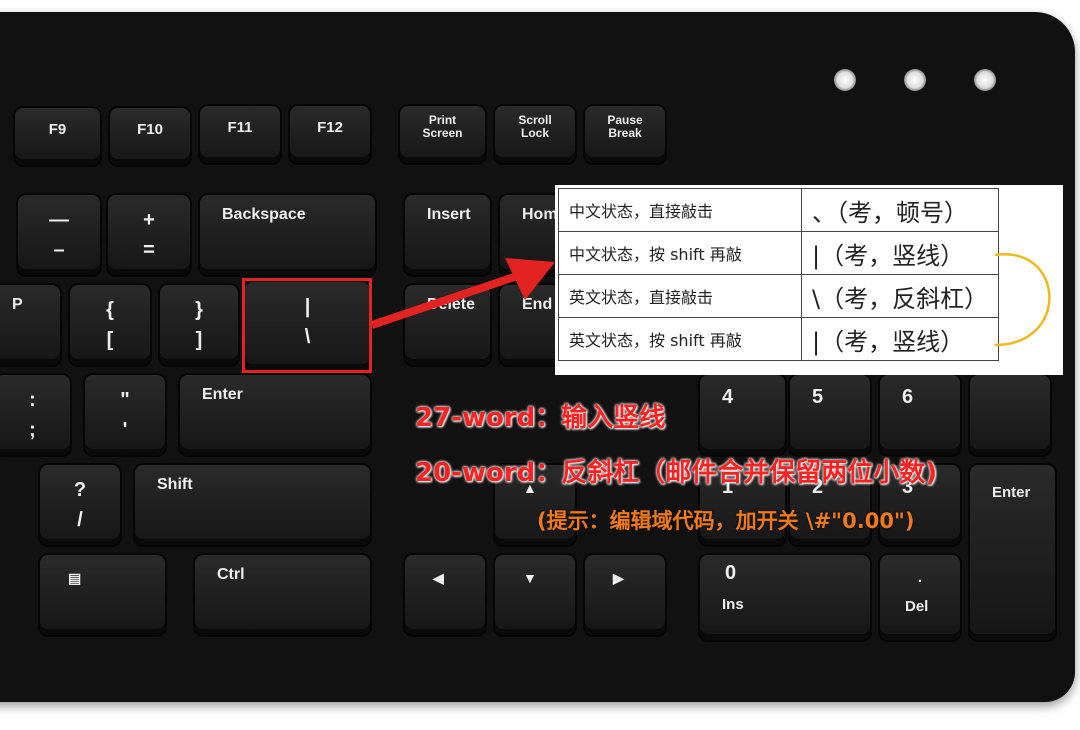 The height and width of the screenshot is (730, 1080). What do you see at coordinates (680, 210) in the screenshot?
I see `state-cell: 中文状态，直接敲击` at bounding box center [680, 210].